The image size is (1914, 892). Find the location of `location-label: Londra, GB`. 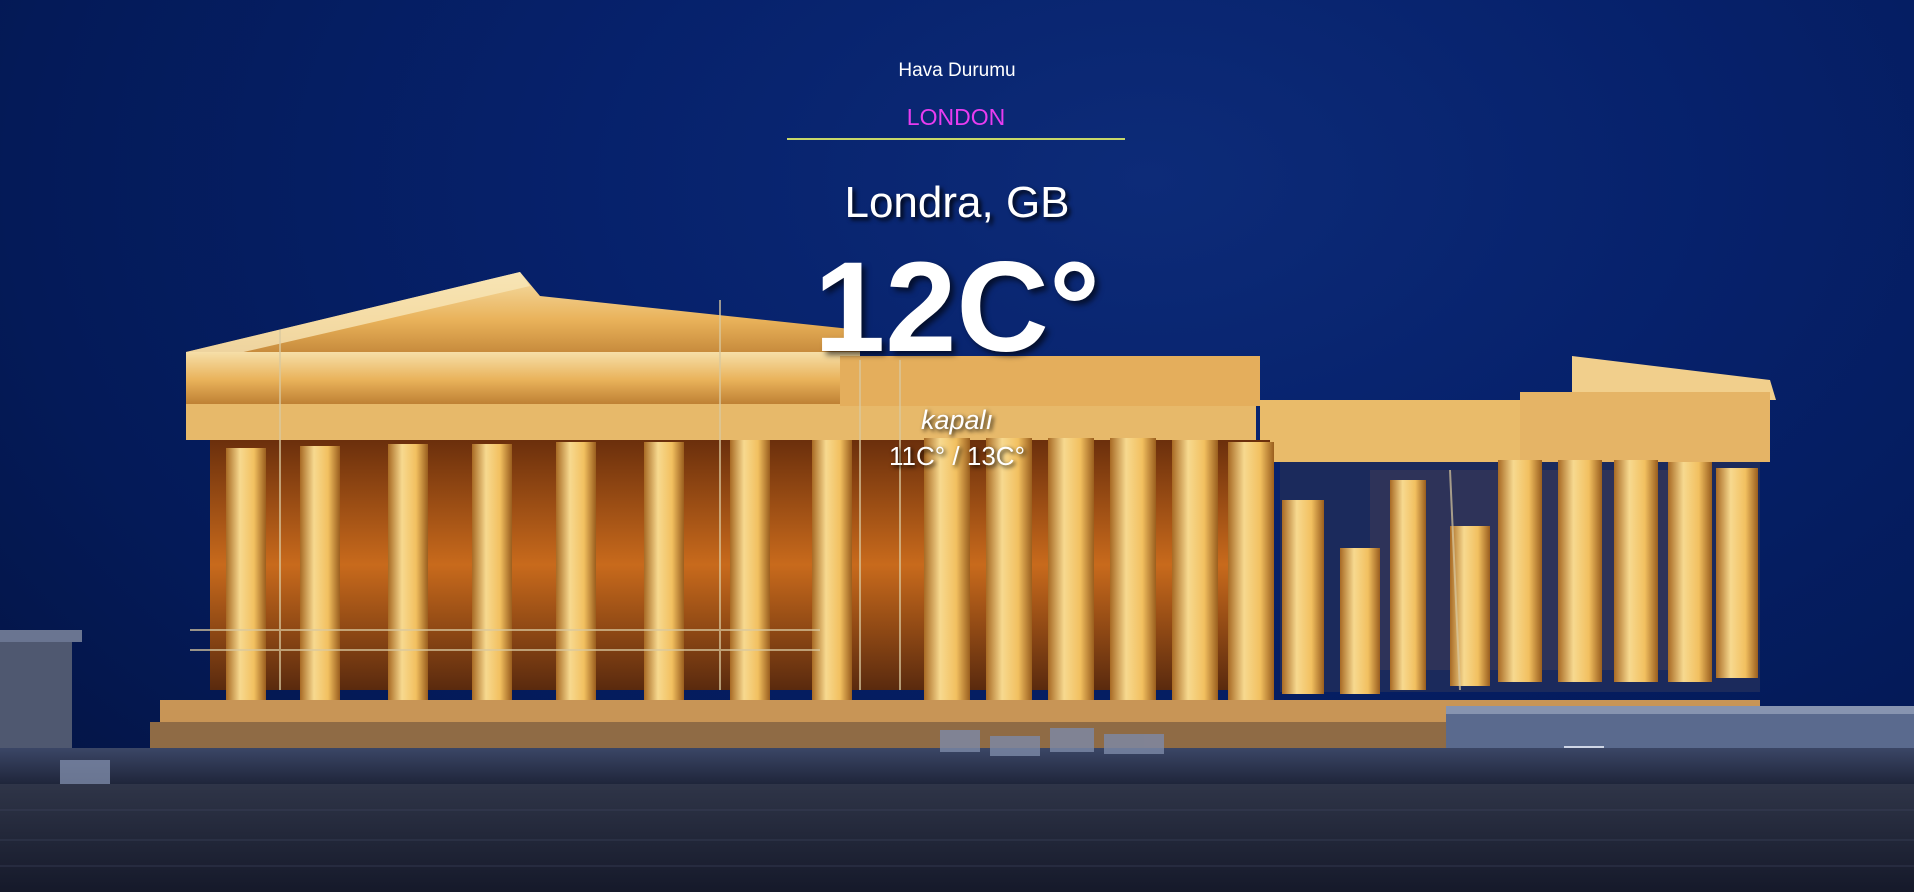

location-label: Londra, GB is located at coordinates (957, 202).